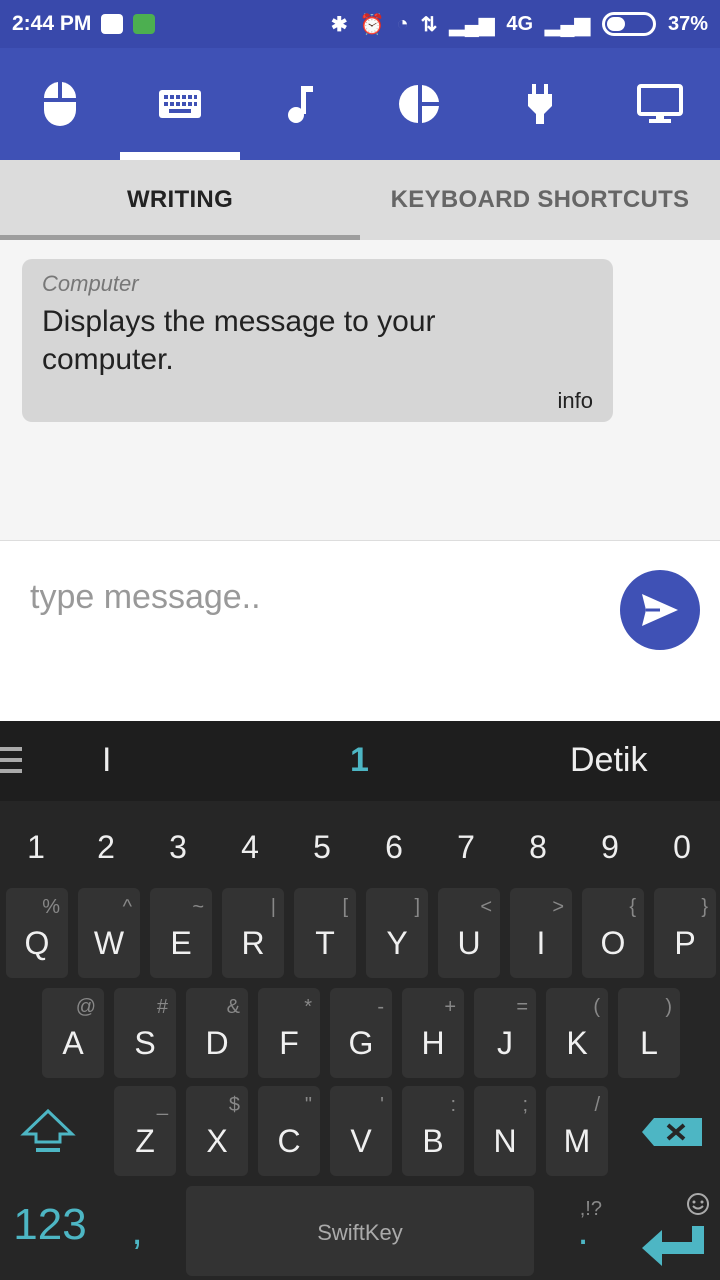 Image resolution: width=720 pixels, height=1280 pixels. Describe the element at coordinates (36, 847) in the screenshot. I see `key-1: 1` at that location.